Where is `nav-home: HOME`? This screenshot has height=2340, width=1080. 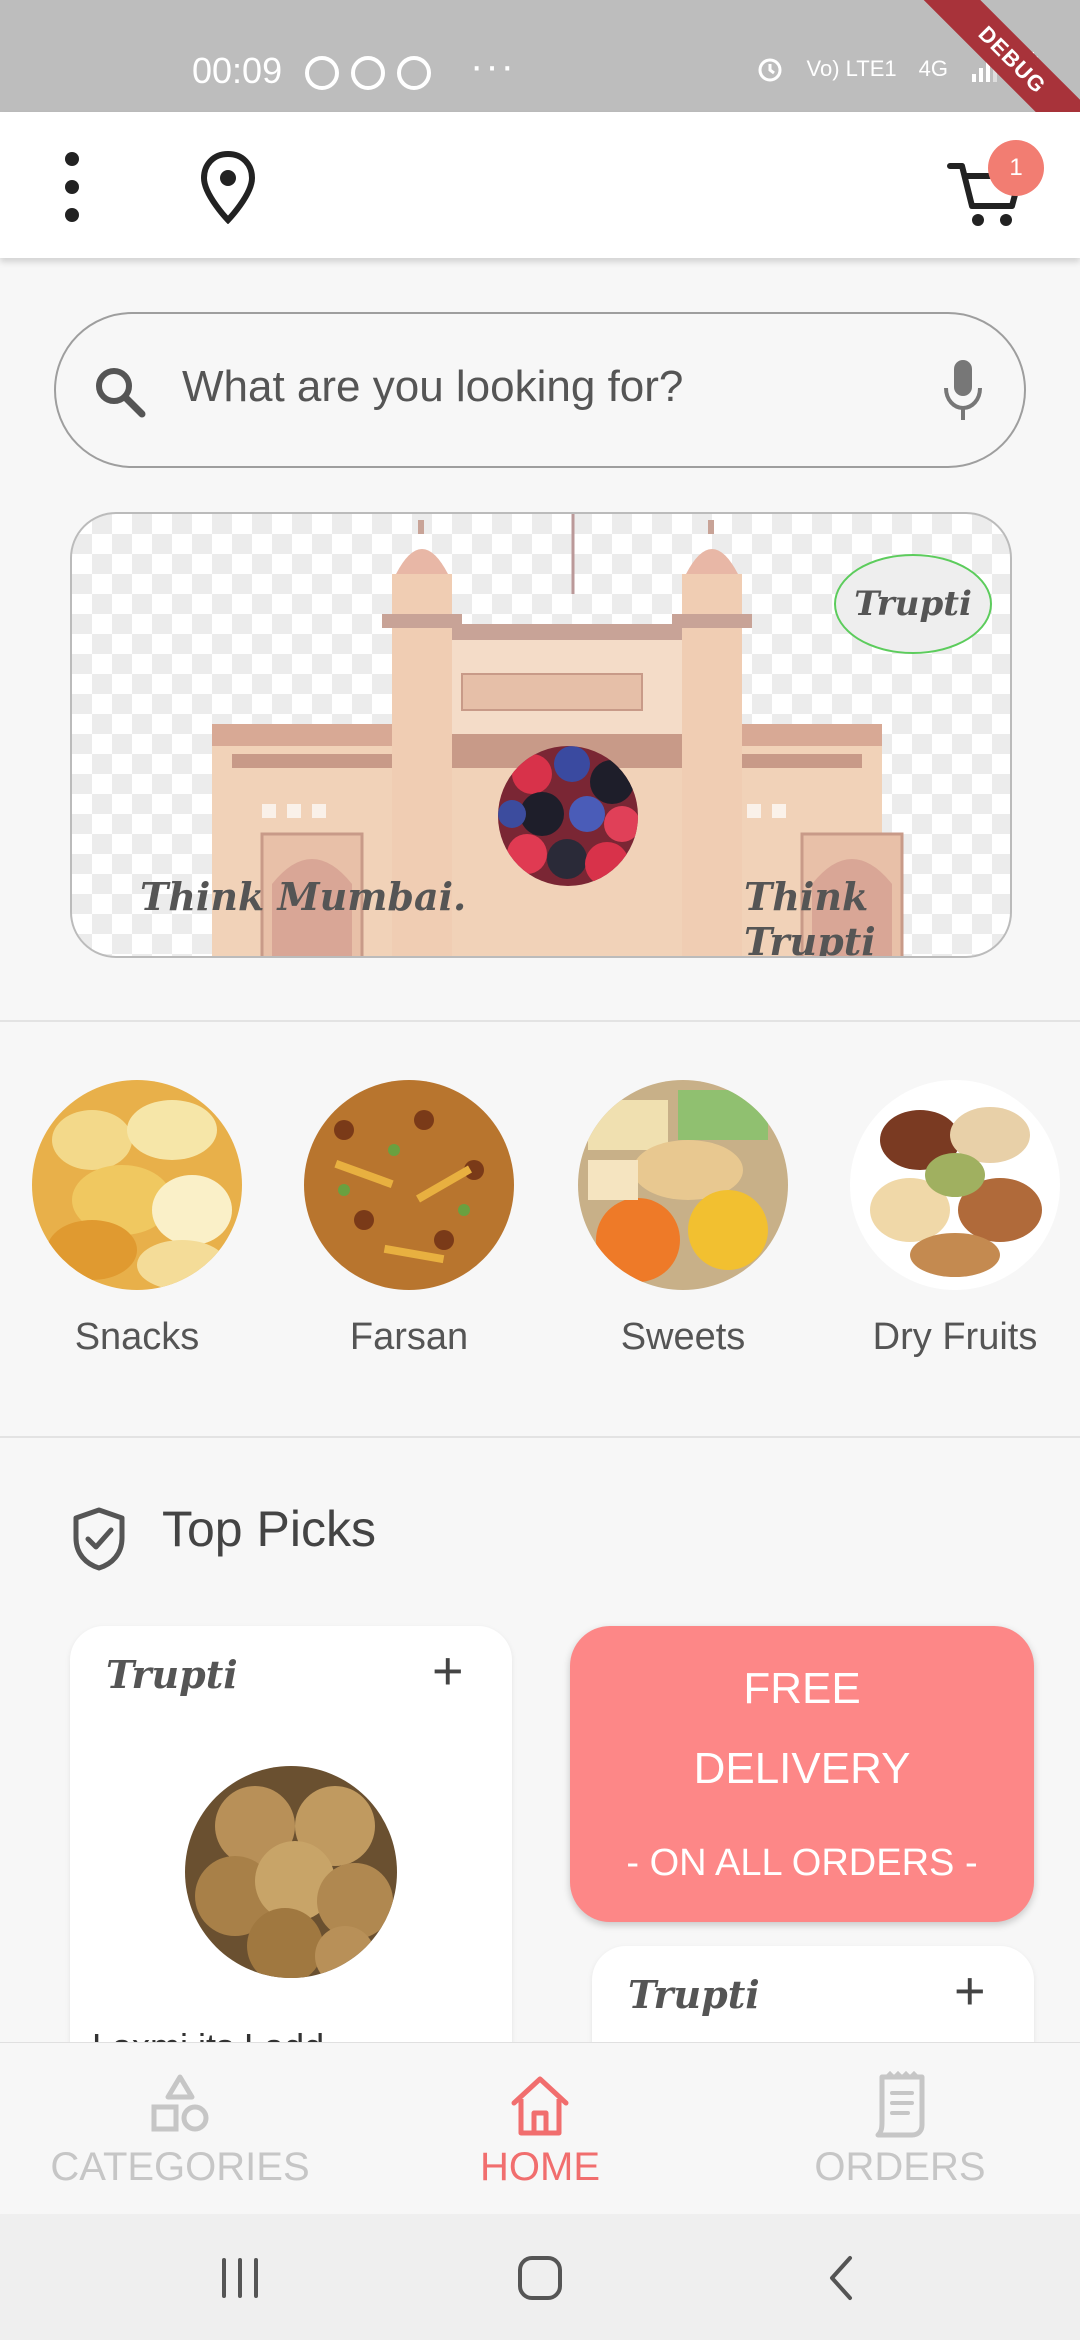
nav-home: HOME is located at coordinates (540, 2129).